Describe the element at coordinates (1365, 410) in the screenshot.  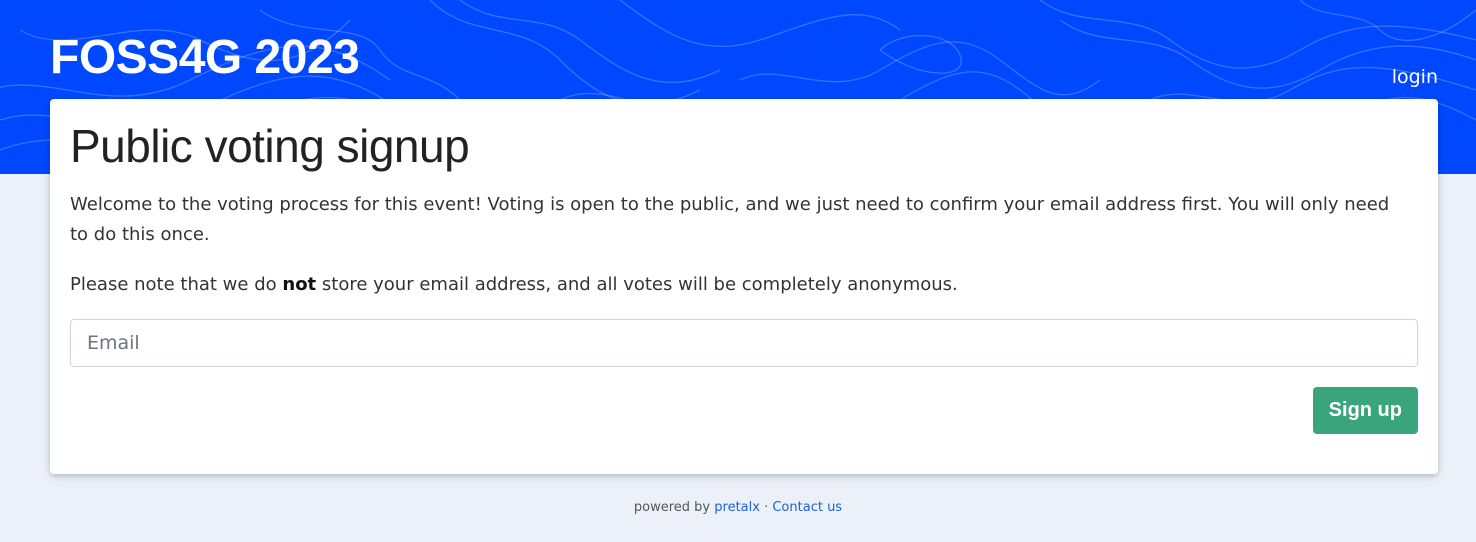
I see `sign-up-button: Sign up` at that location.